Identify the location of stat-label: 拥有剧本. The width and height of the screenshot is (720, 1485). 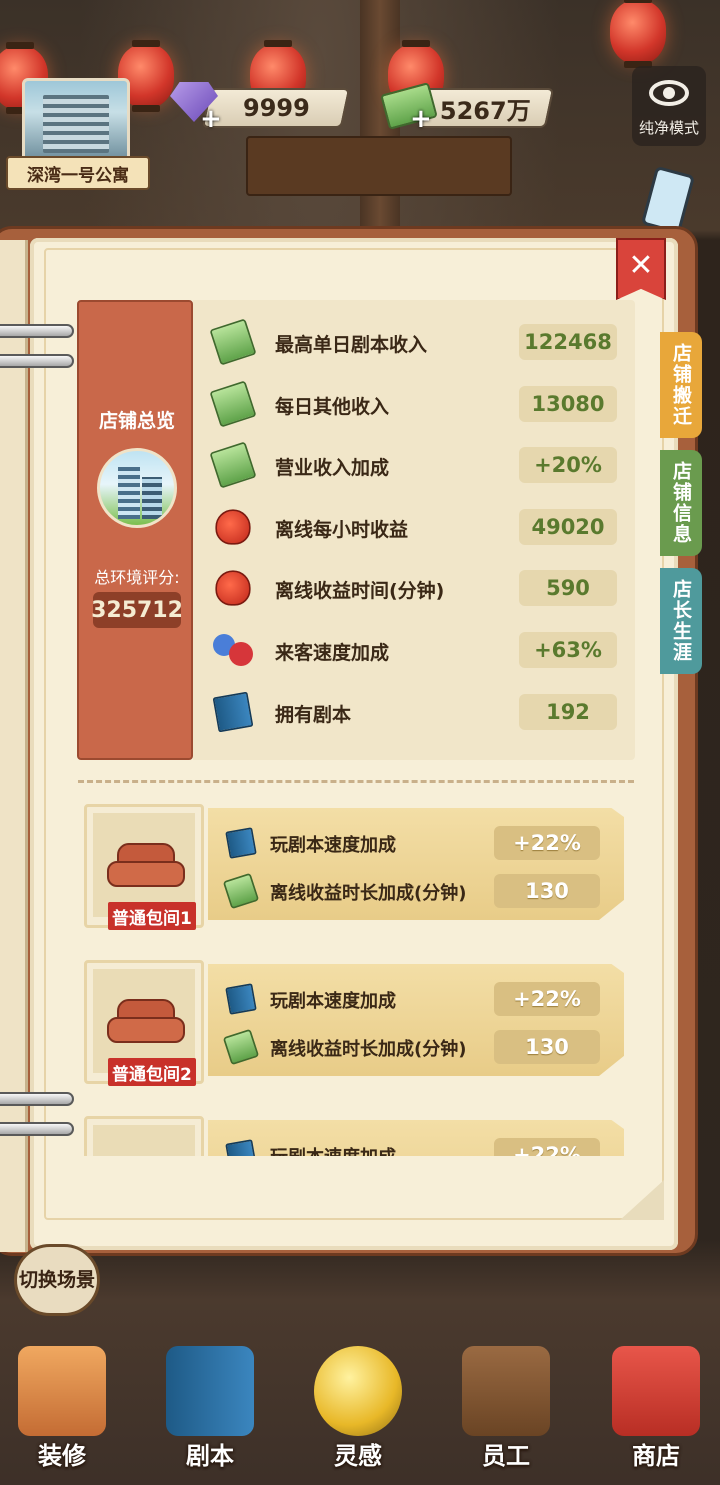
(313, 715).